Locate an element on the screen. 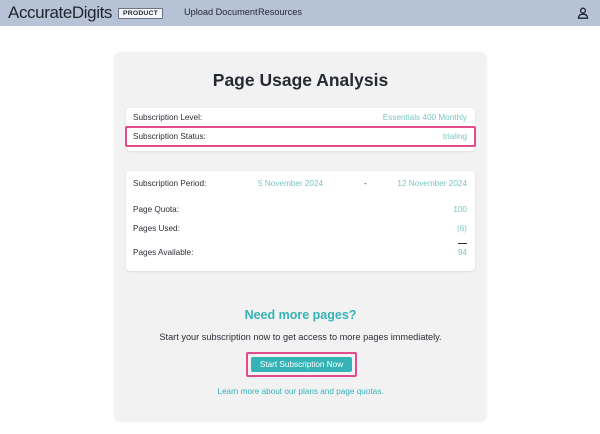 This screenshot has height=434, width=600. cta-button-highlight: Start Subscription Now is located at coordinates (301, 364).